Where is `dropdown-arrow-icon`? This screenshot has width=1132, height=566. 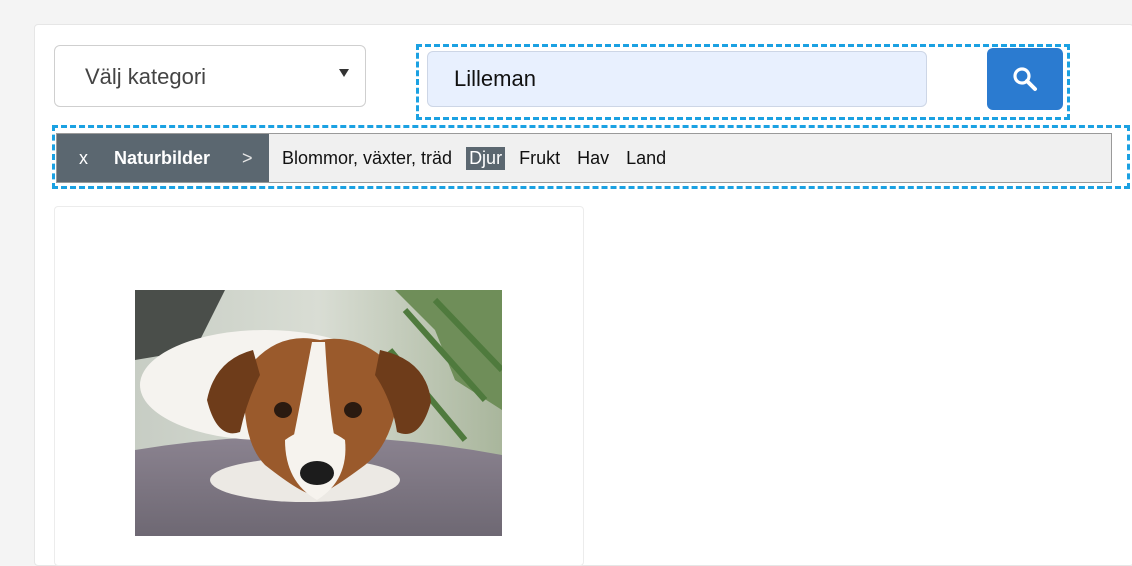 dropdown-arrow-icon is located at coordinates (344, 73).